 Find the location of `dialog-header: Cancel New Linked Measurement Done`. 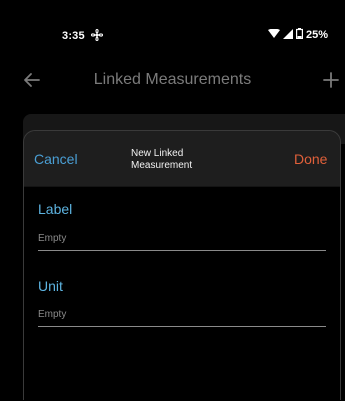

dialog-header: Cancel New Linked Measurement Done is located at coordinates (182, 159).